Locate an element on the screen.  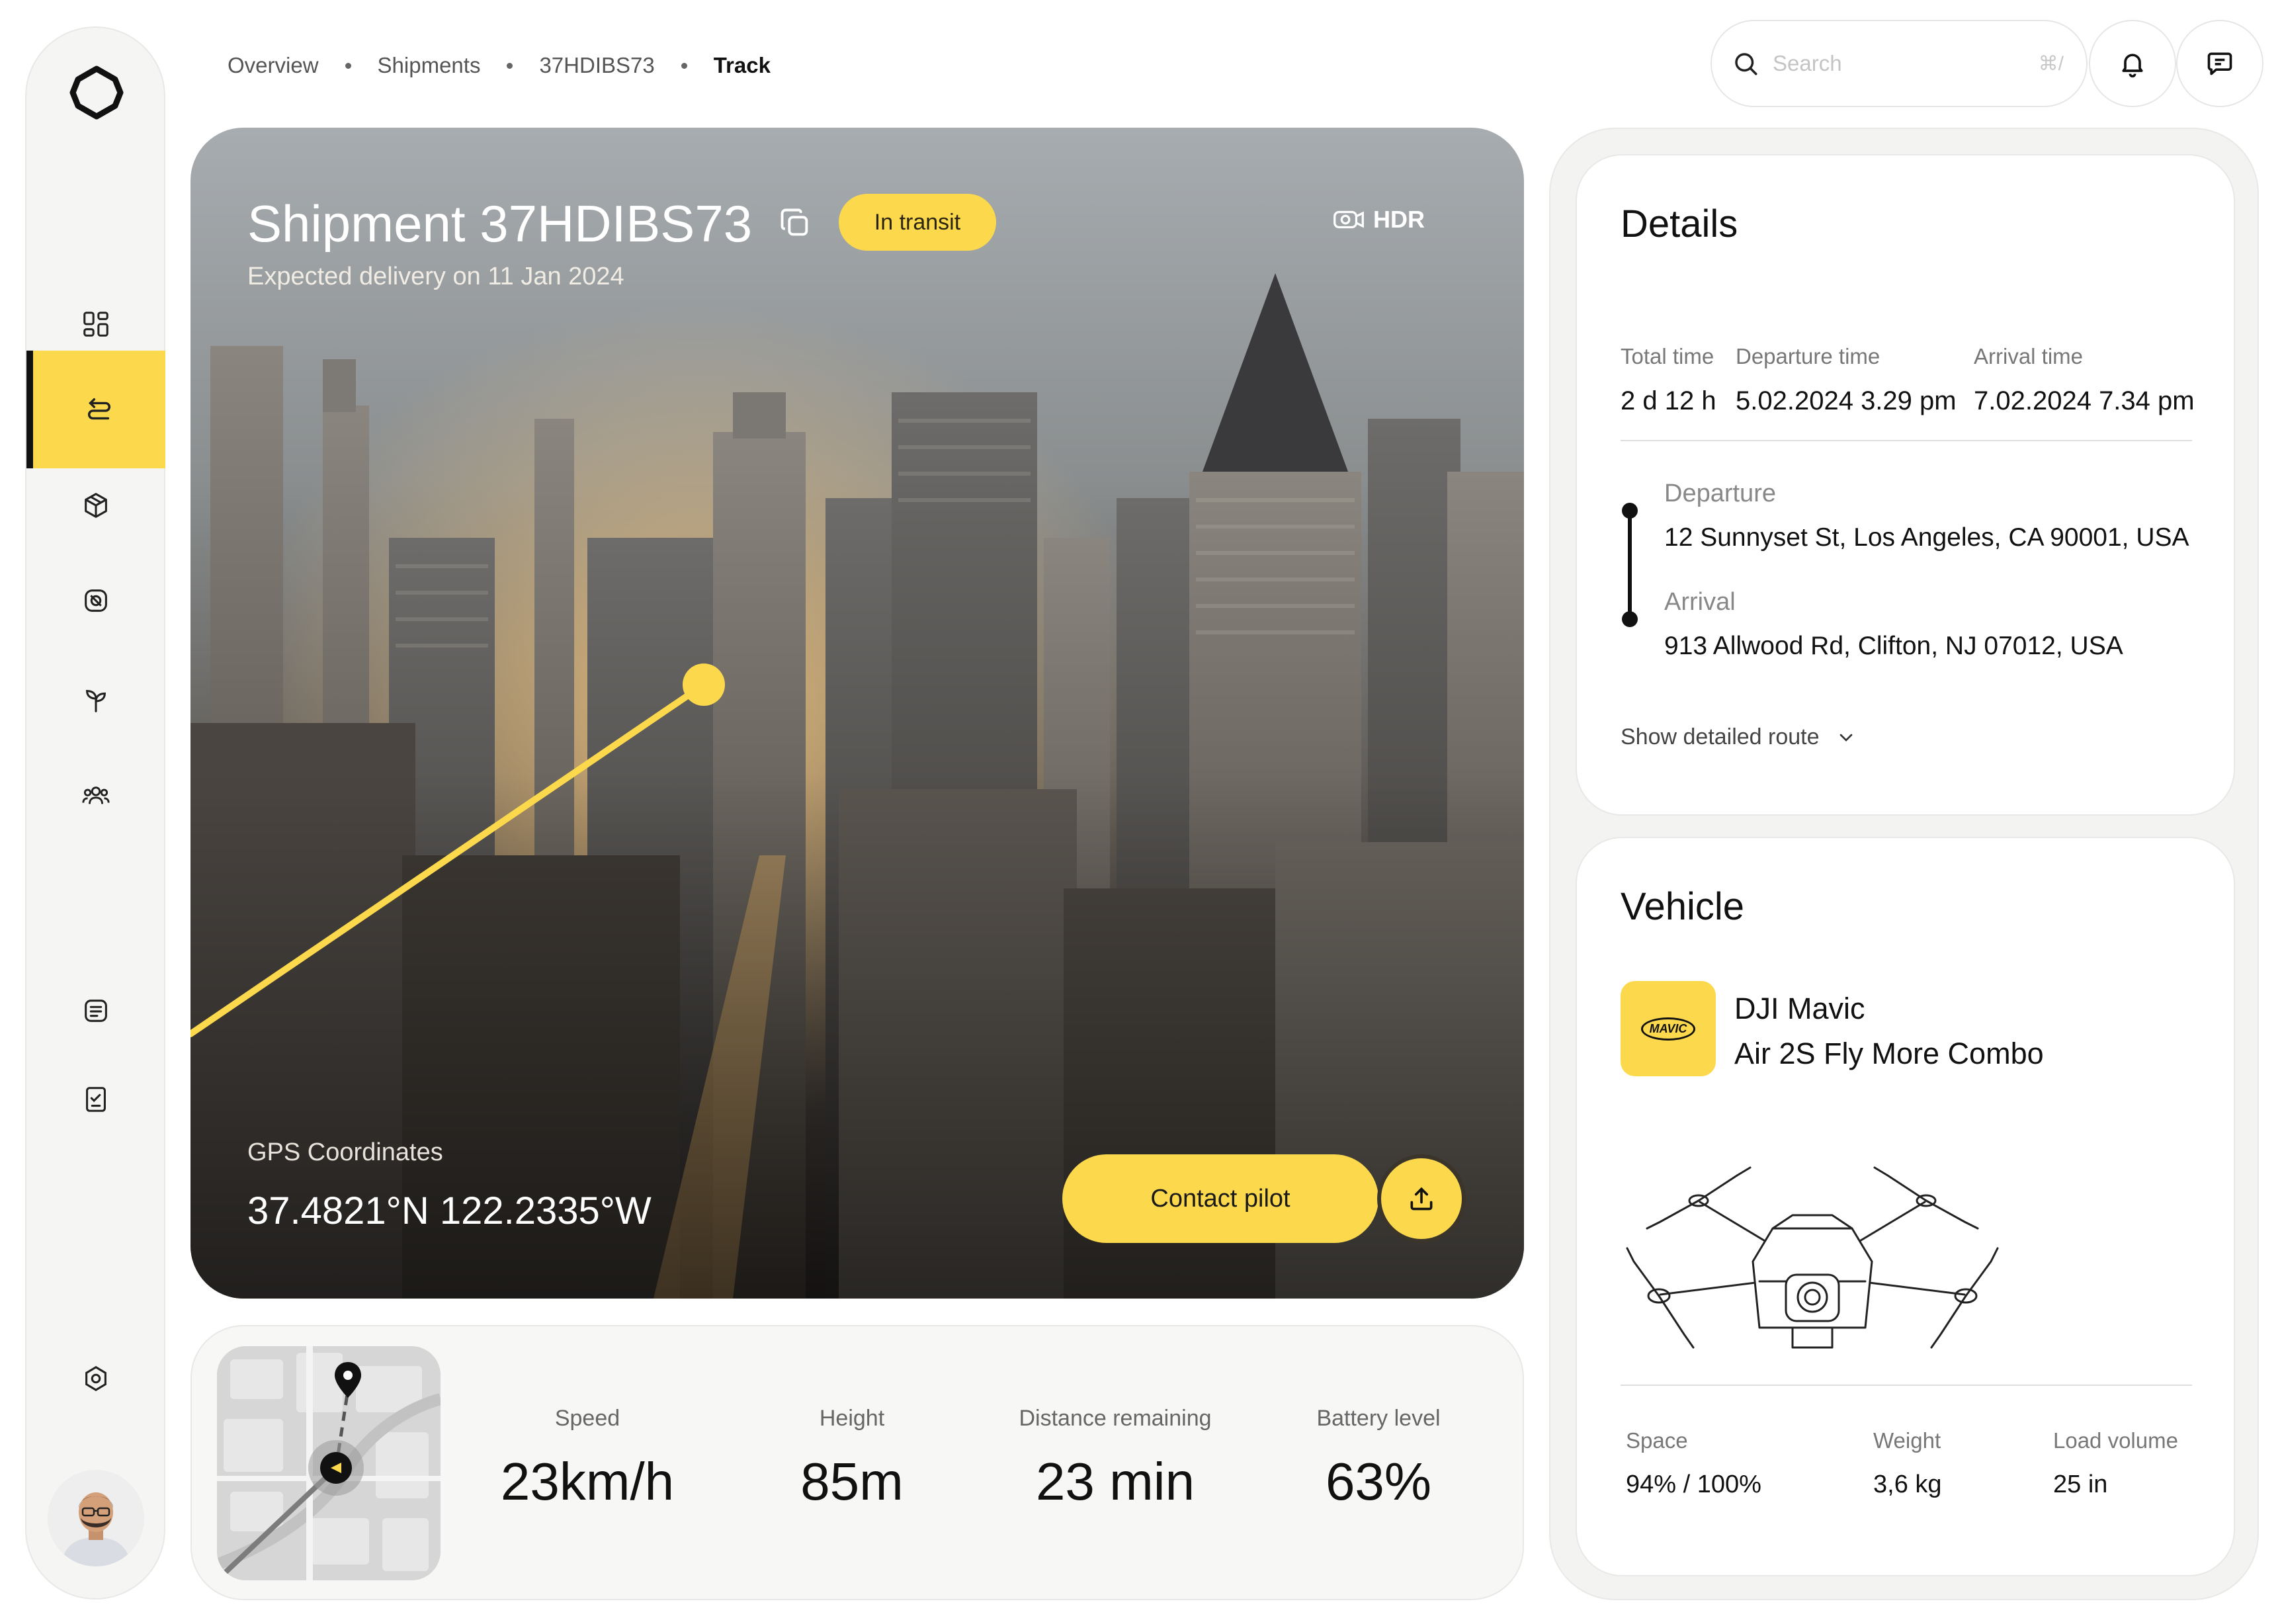
copy-icon is located at coordinates (795, 223).